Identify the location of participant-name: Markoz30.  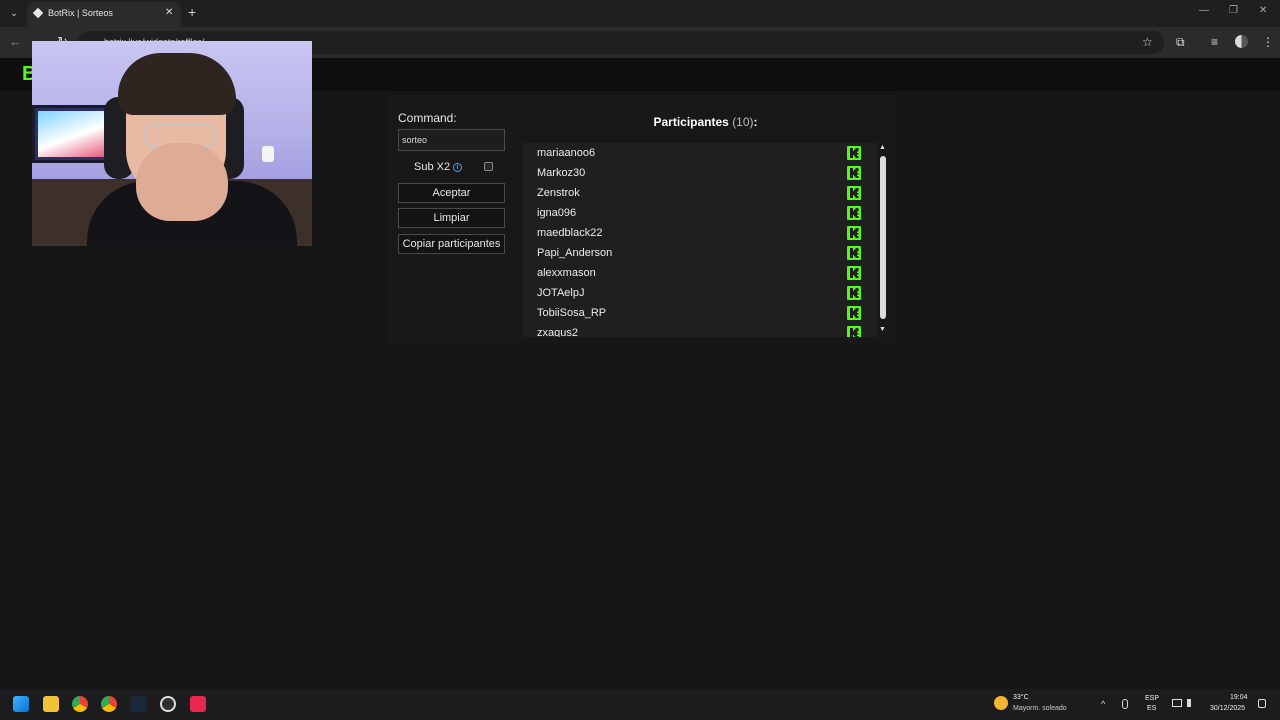
(561, 173).